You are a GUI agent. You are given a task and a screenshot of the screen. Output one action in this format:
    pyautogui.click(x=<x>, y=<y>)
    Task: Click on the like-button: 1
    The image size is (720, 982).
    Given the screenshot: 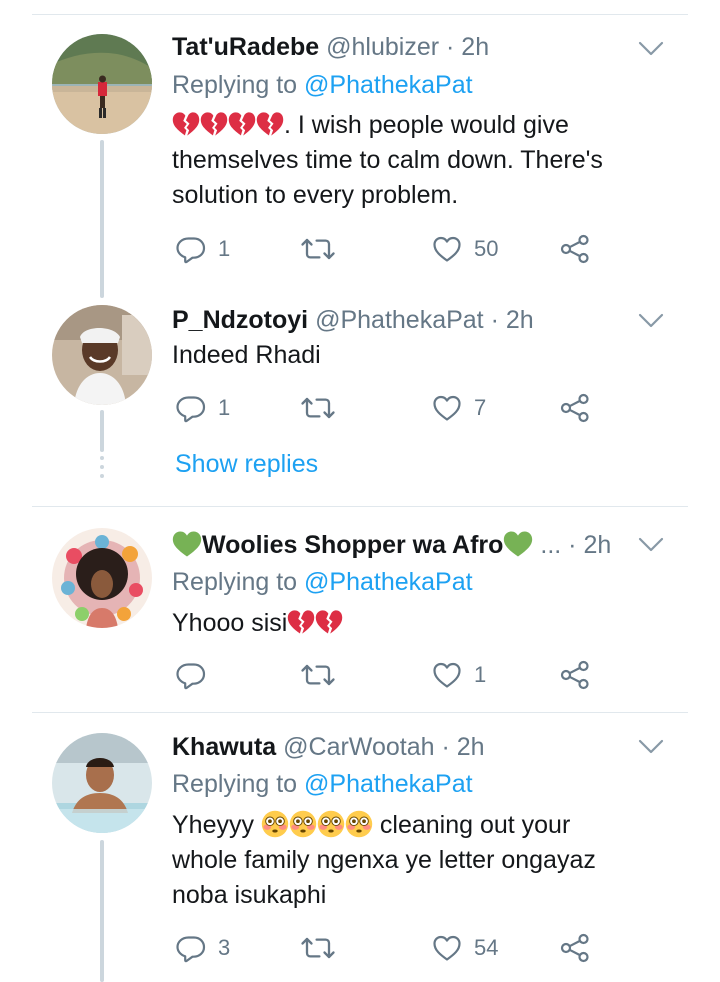 What is the action you would take?
    pyautogui.click(x=459, y=675)
    